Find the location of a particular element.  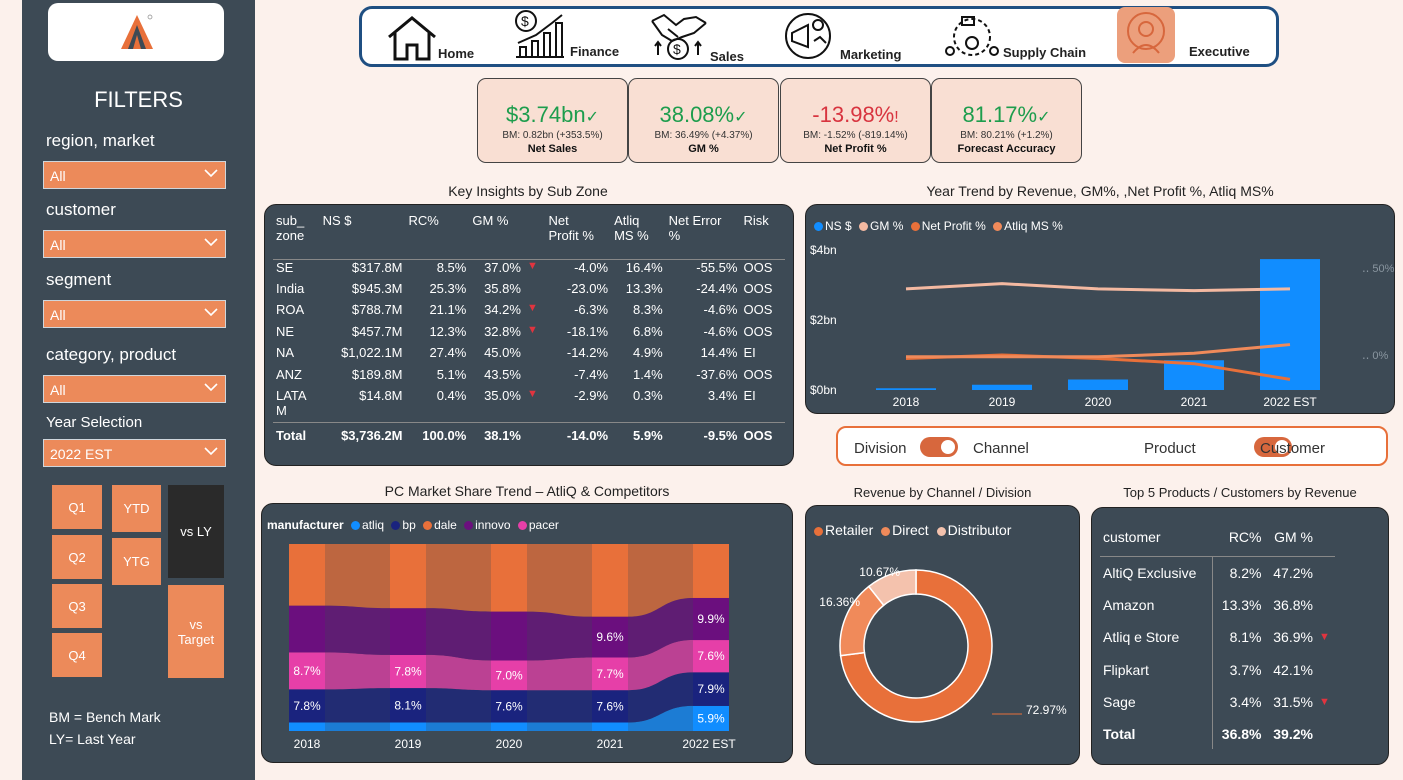

division-channel-toggle is located at coordinates (939, 447).